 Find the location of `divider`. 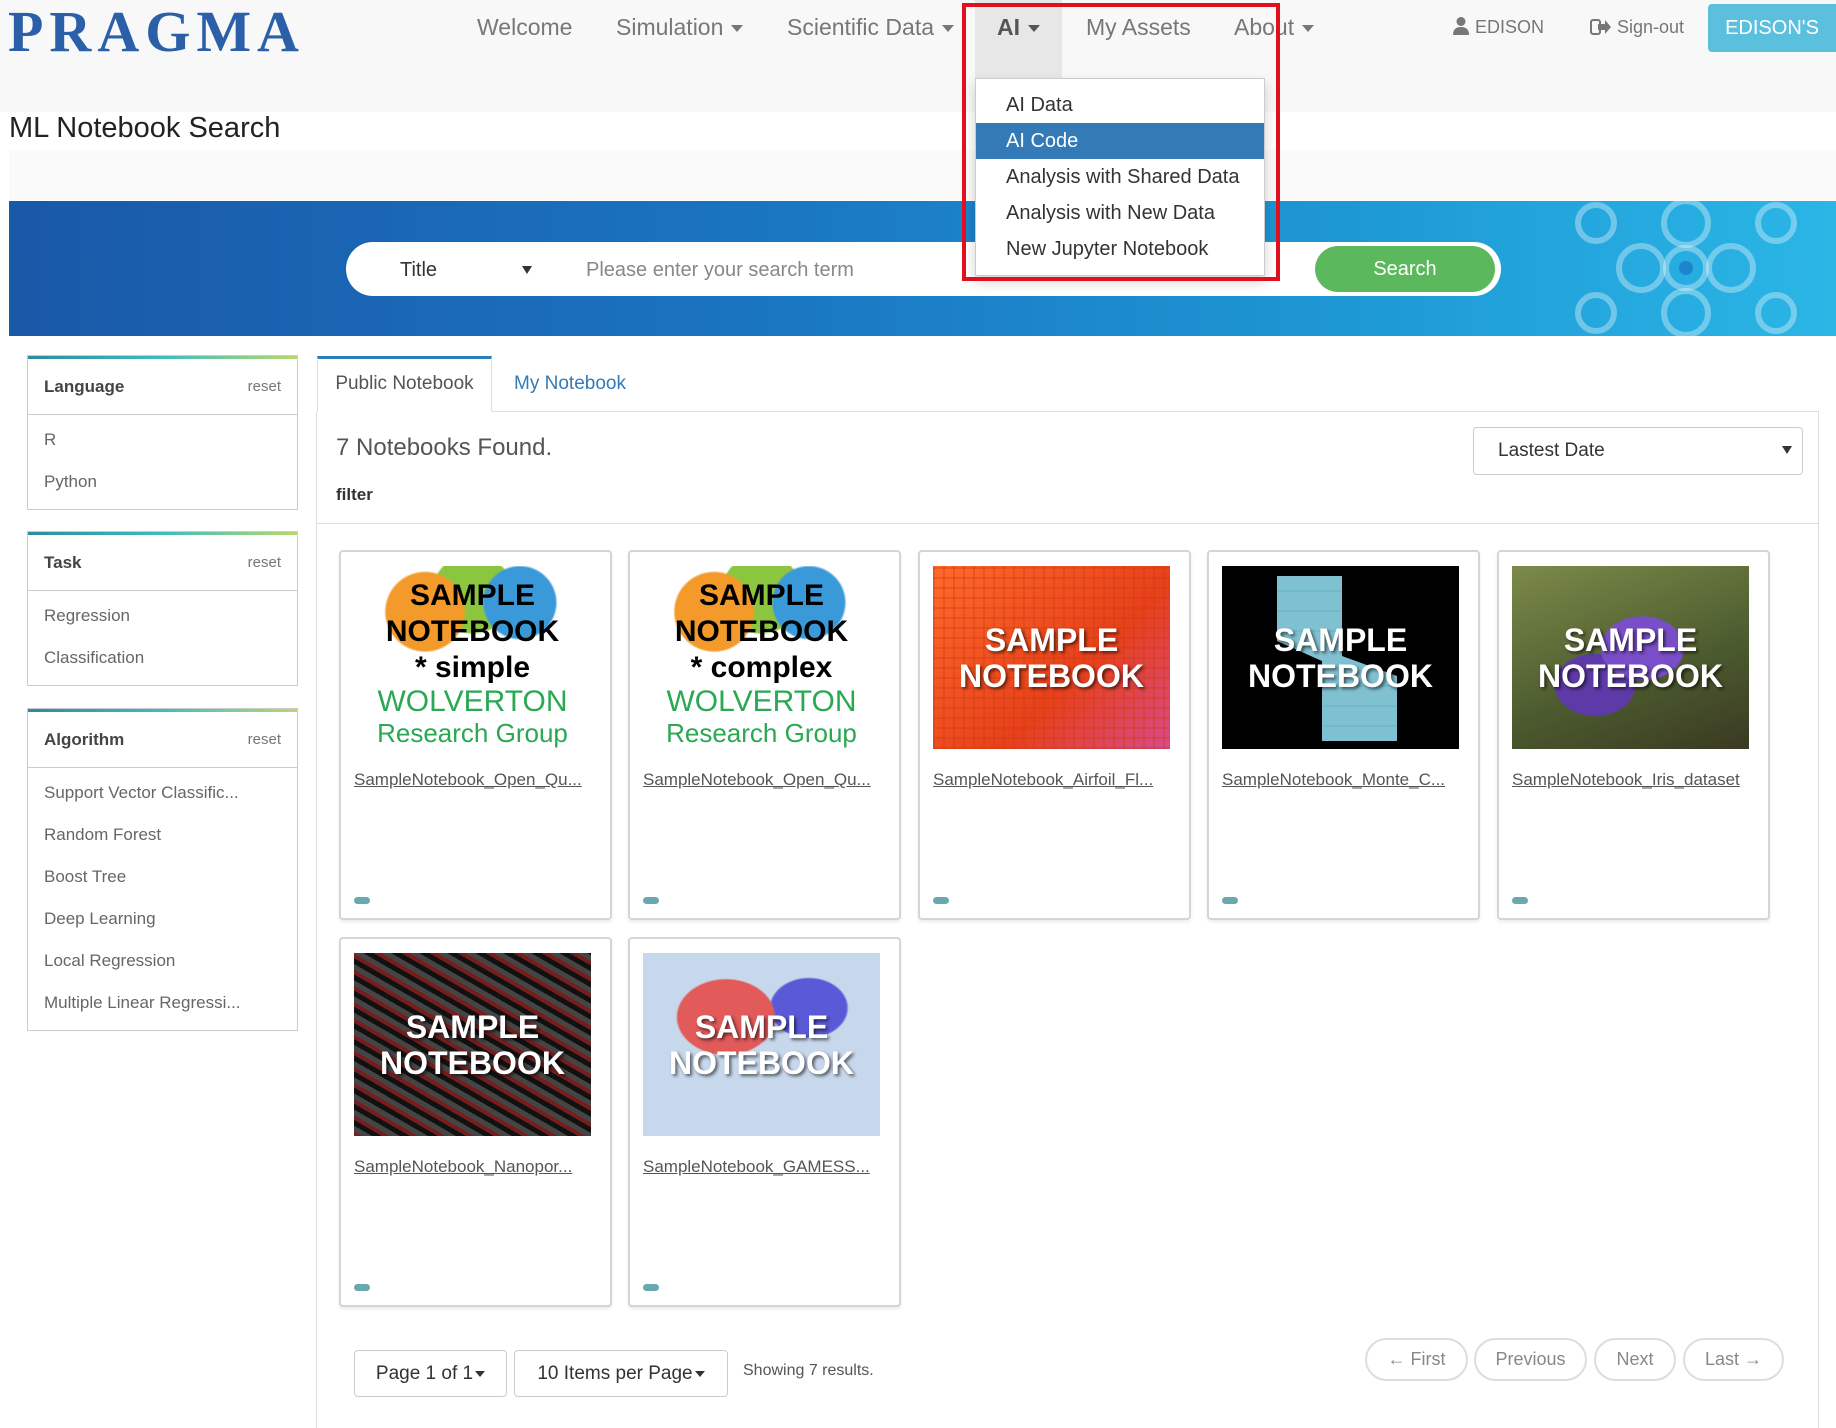

divider is located at coordinates (1067, 523).